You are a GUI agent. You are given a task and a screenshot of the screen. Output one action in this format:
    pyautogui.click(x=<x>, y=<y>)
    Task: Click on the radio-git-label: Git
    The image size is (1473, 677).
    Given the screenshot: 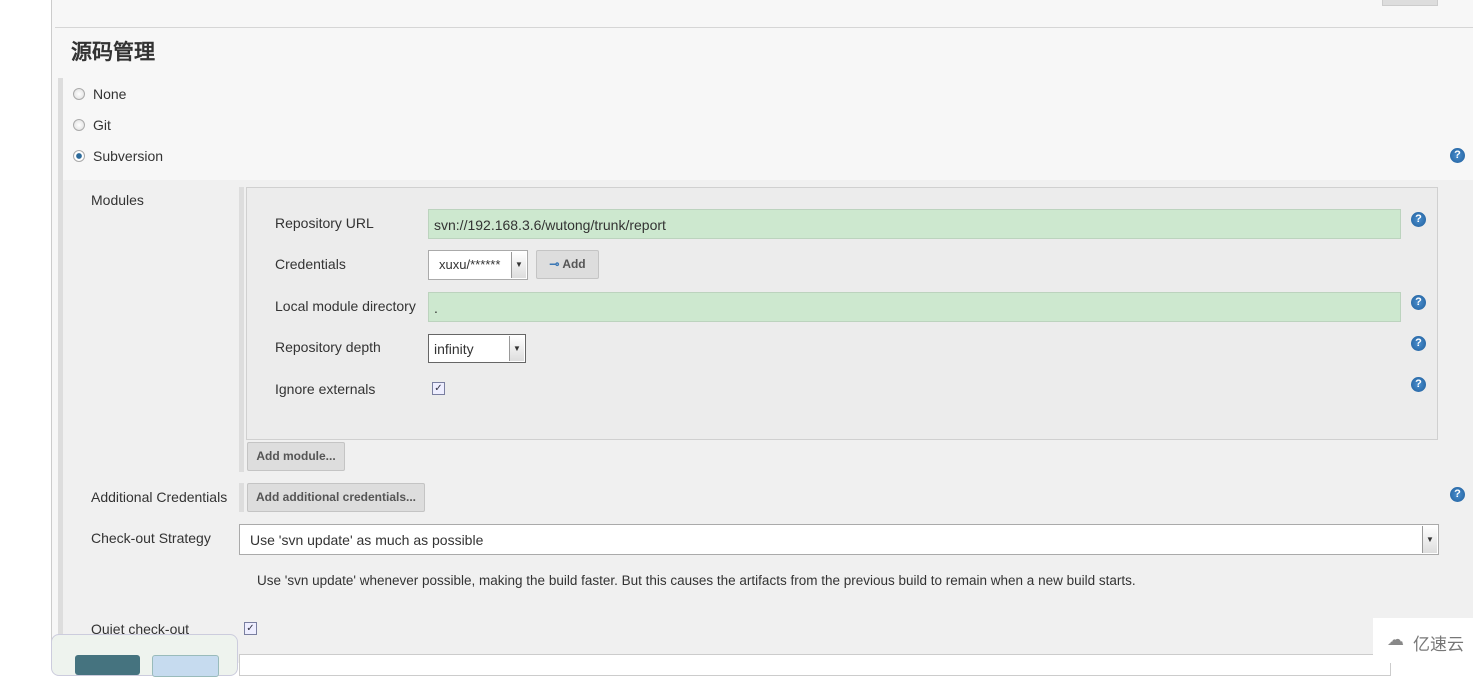 What is the action you would take?
    pyautogui.click(x=102, y=125)
    